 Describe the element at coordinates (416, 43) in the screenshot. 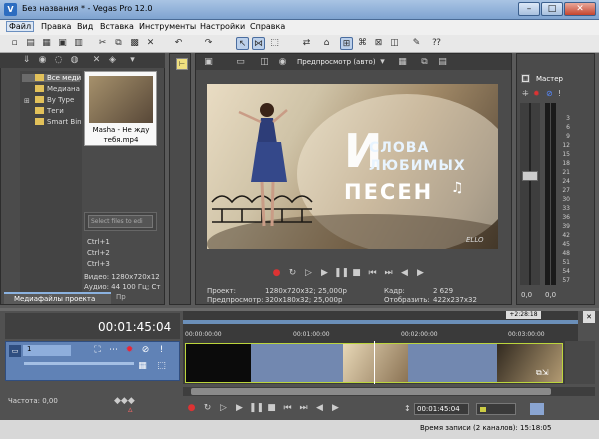

I see `marker-tool-icon: ✎` at that location.